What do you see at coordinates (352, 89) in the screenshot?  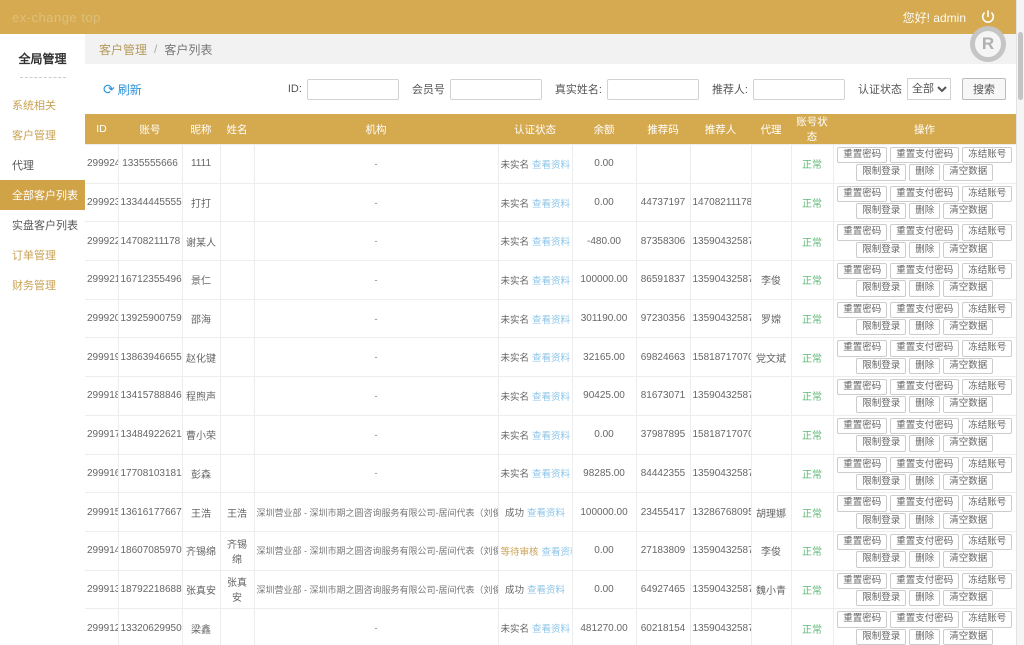 I see `id-filter-input` at bounding box center [352, 89].